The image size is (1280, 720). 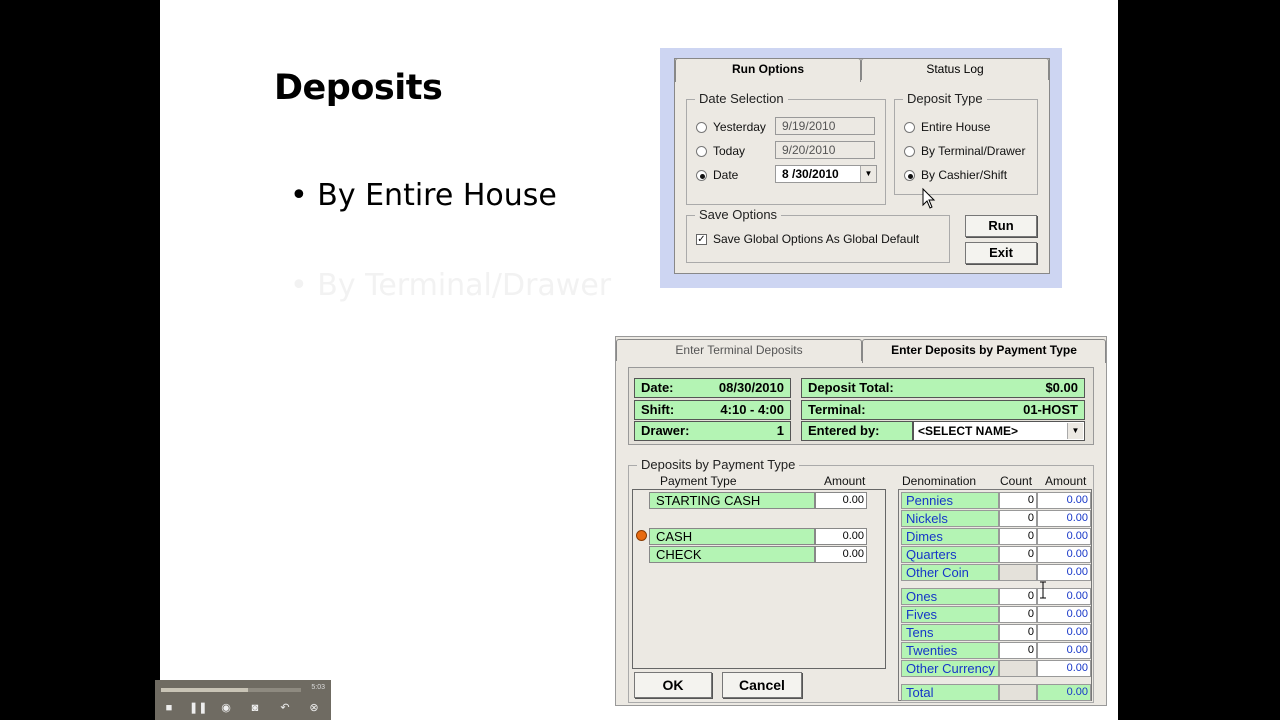 What do you see at coordinates (243, 700) in the screenshot?
I see `player-controls: 5:03 ■ ❚❚ ◉ ◙ ↶ ⊗` at bounding box center [243, 700].